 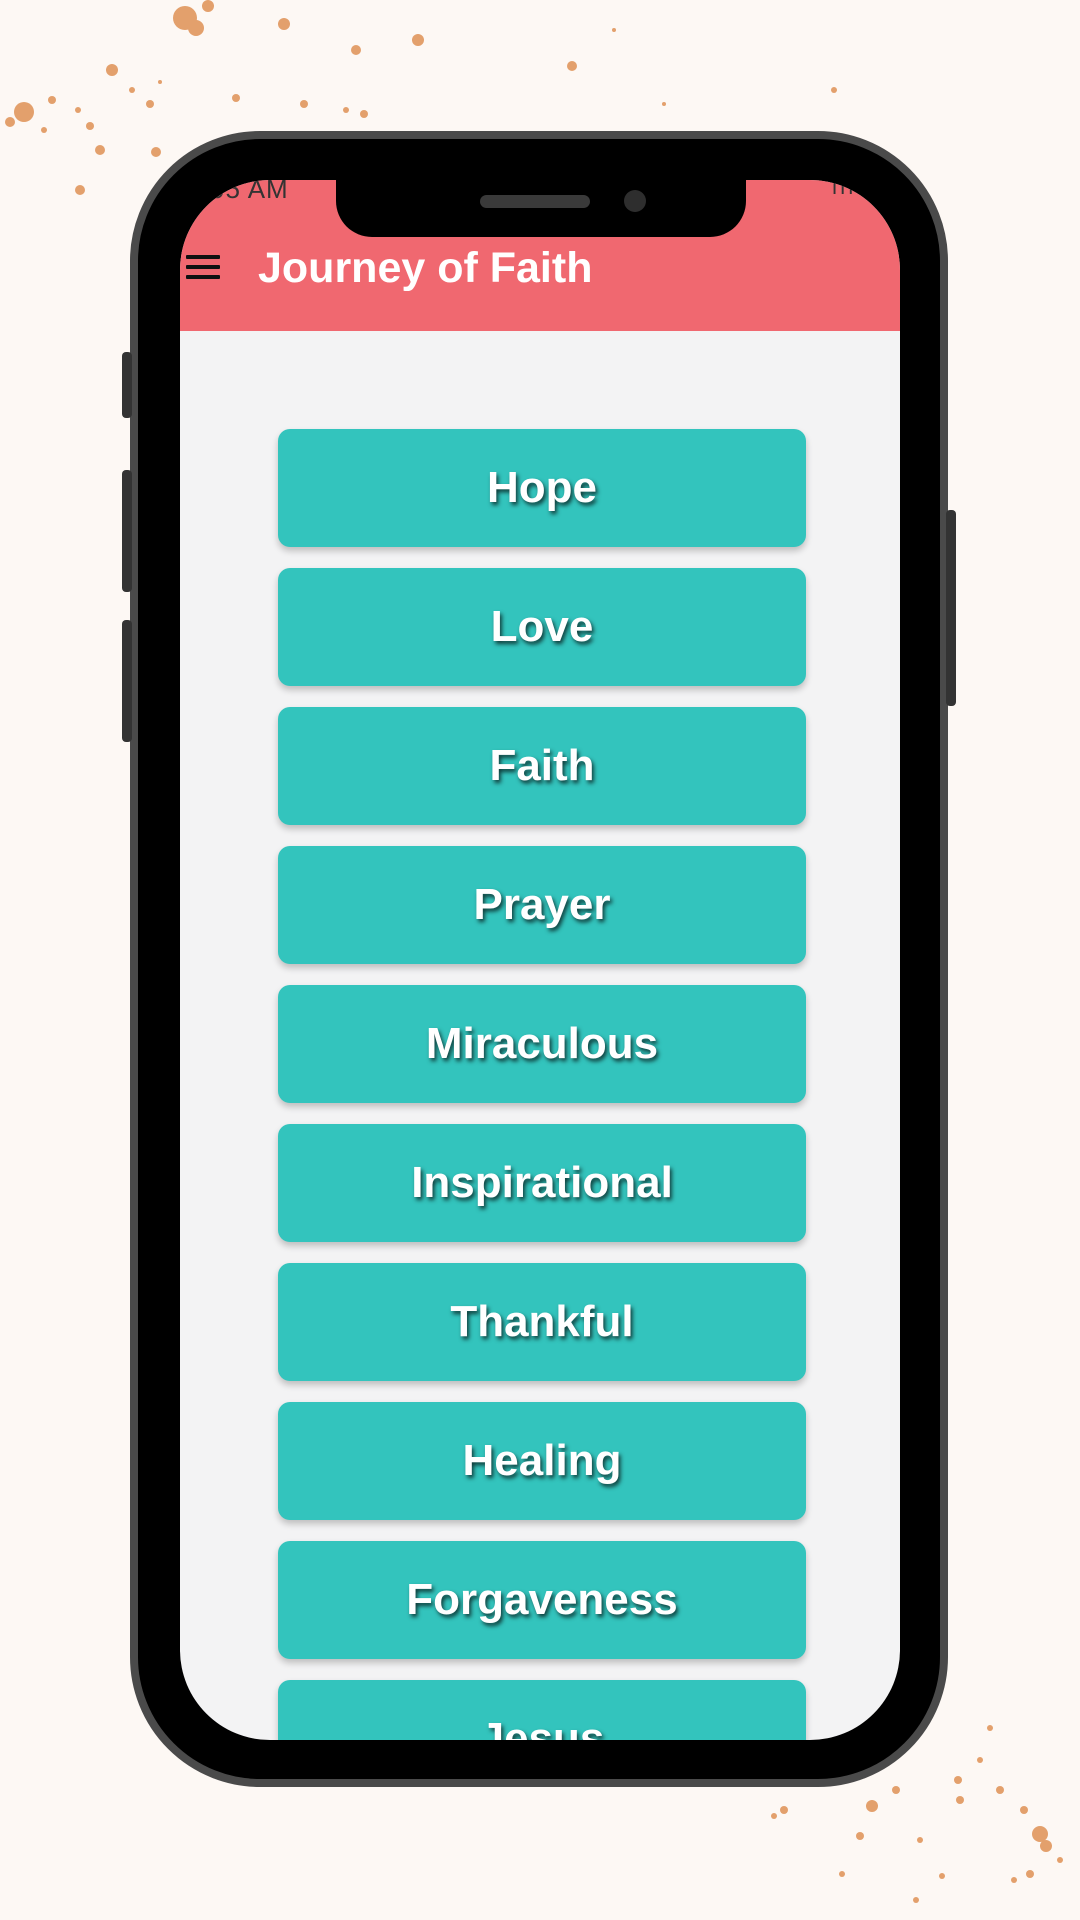 I want to click on speaker-grille, so click(x=535, y=201).